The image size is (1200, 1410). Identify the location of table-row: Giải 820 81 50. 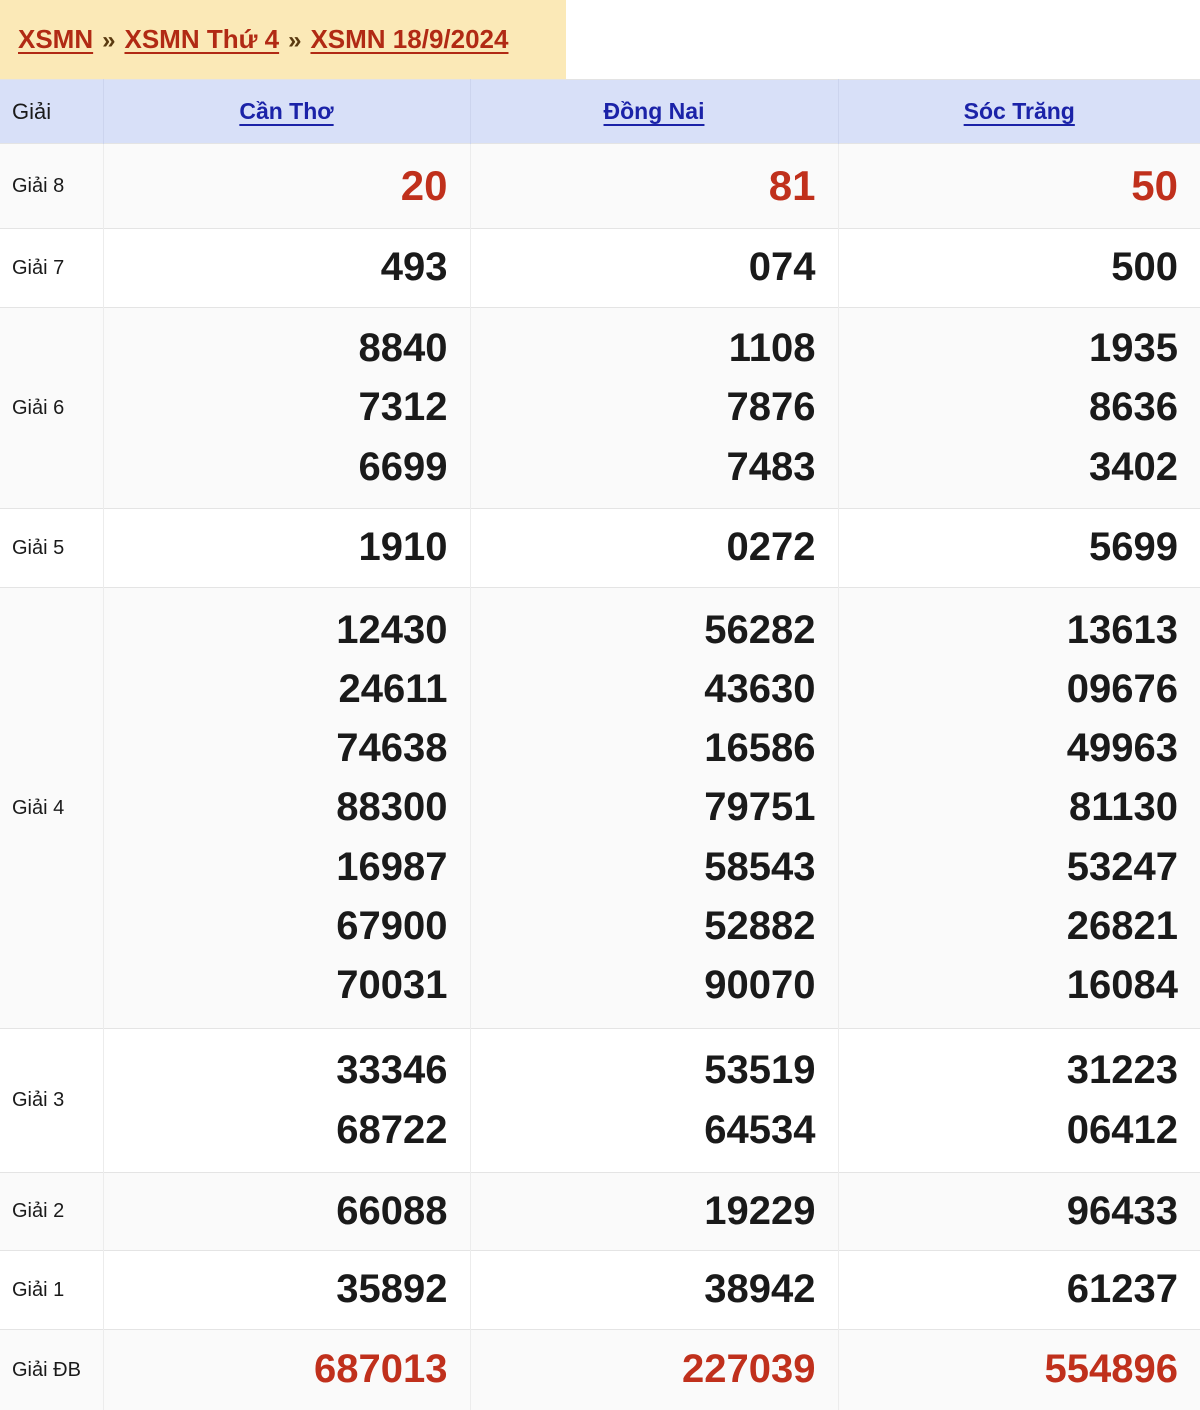
(600, 186).